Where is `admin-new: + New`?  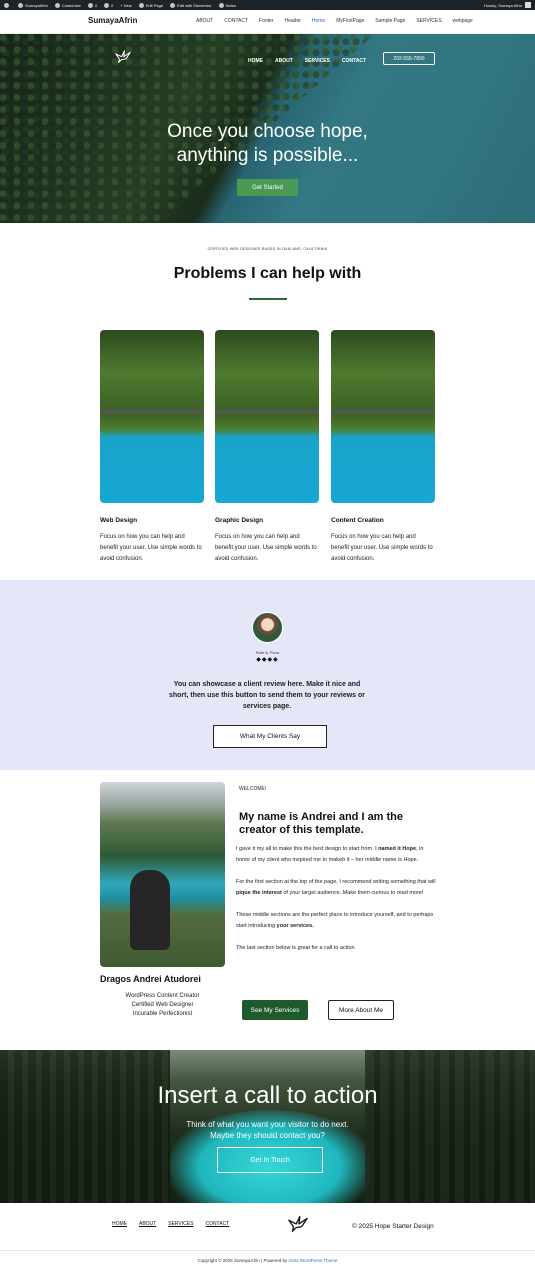
admin-new: + New is located at coordinates (125, 5).